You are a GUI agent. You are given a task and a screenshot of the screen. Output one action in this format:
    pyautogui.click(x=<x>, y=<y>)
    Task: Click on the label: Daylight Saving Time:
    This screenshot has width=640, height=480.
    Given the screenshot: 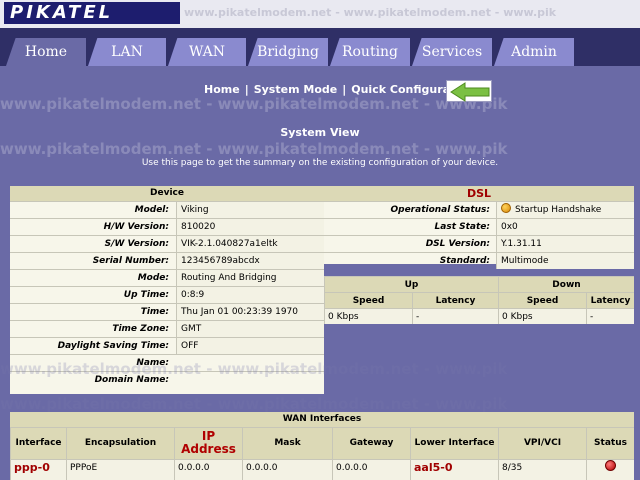 What is the action you would take?
    pyautogui.click(x=113, y=346)
    